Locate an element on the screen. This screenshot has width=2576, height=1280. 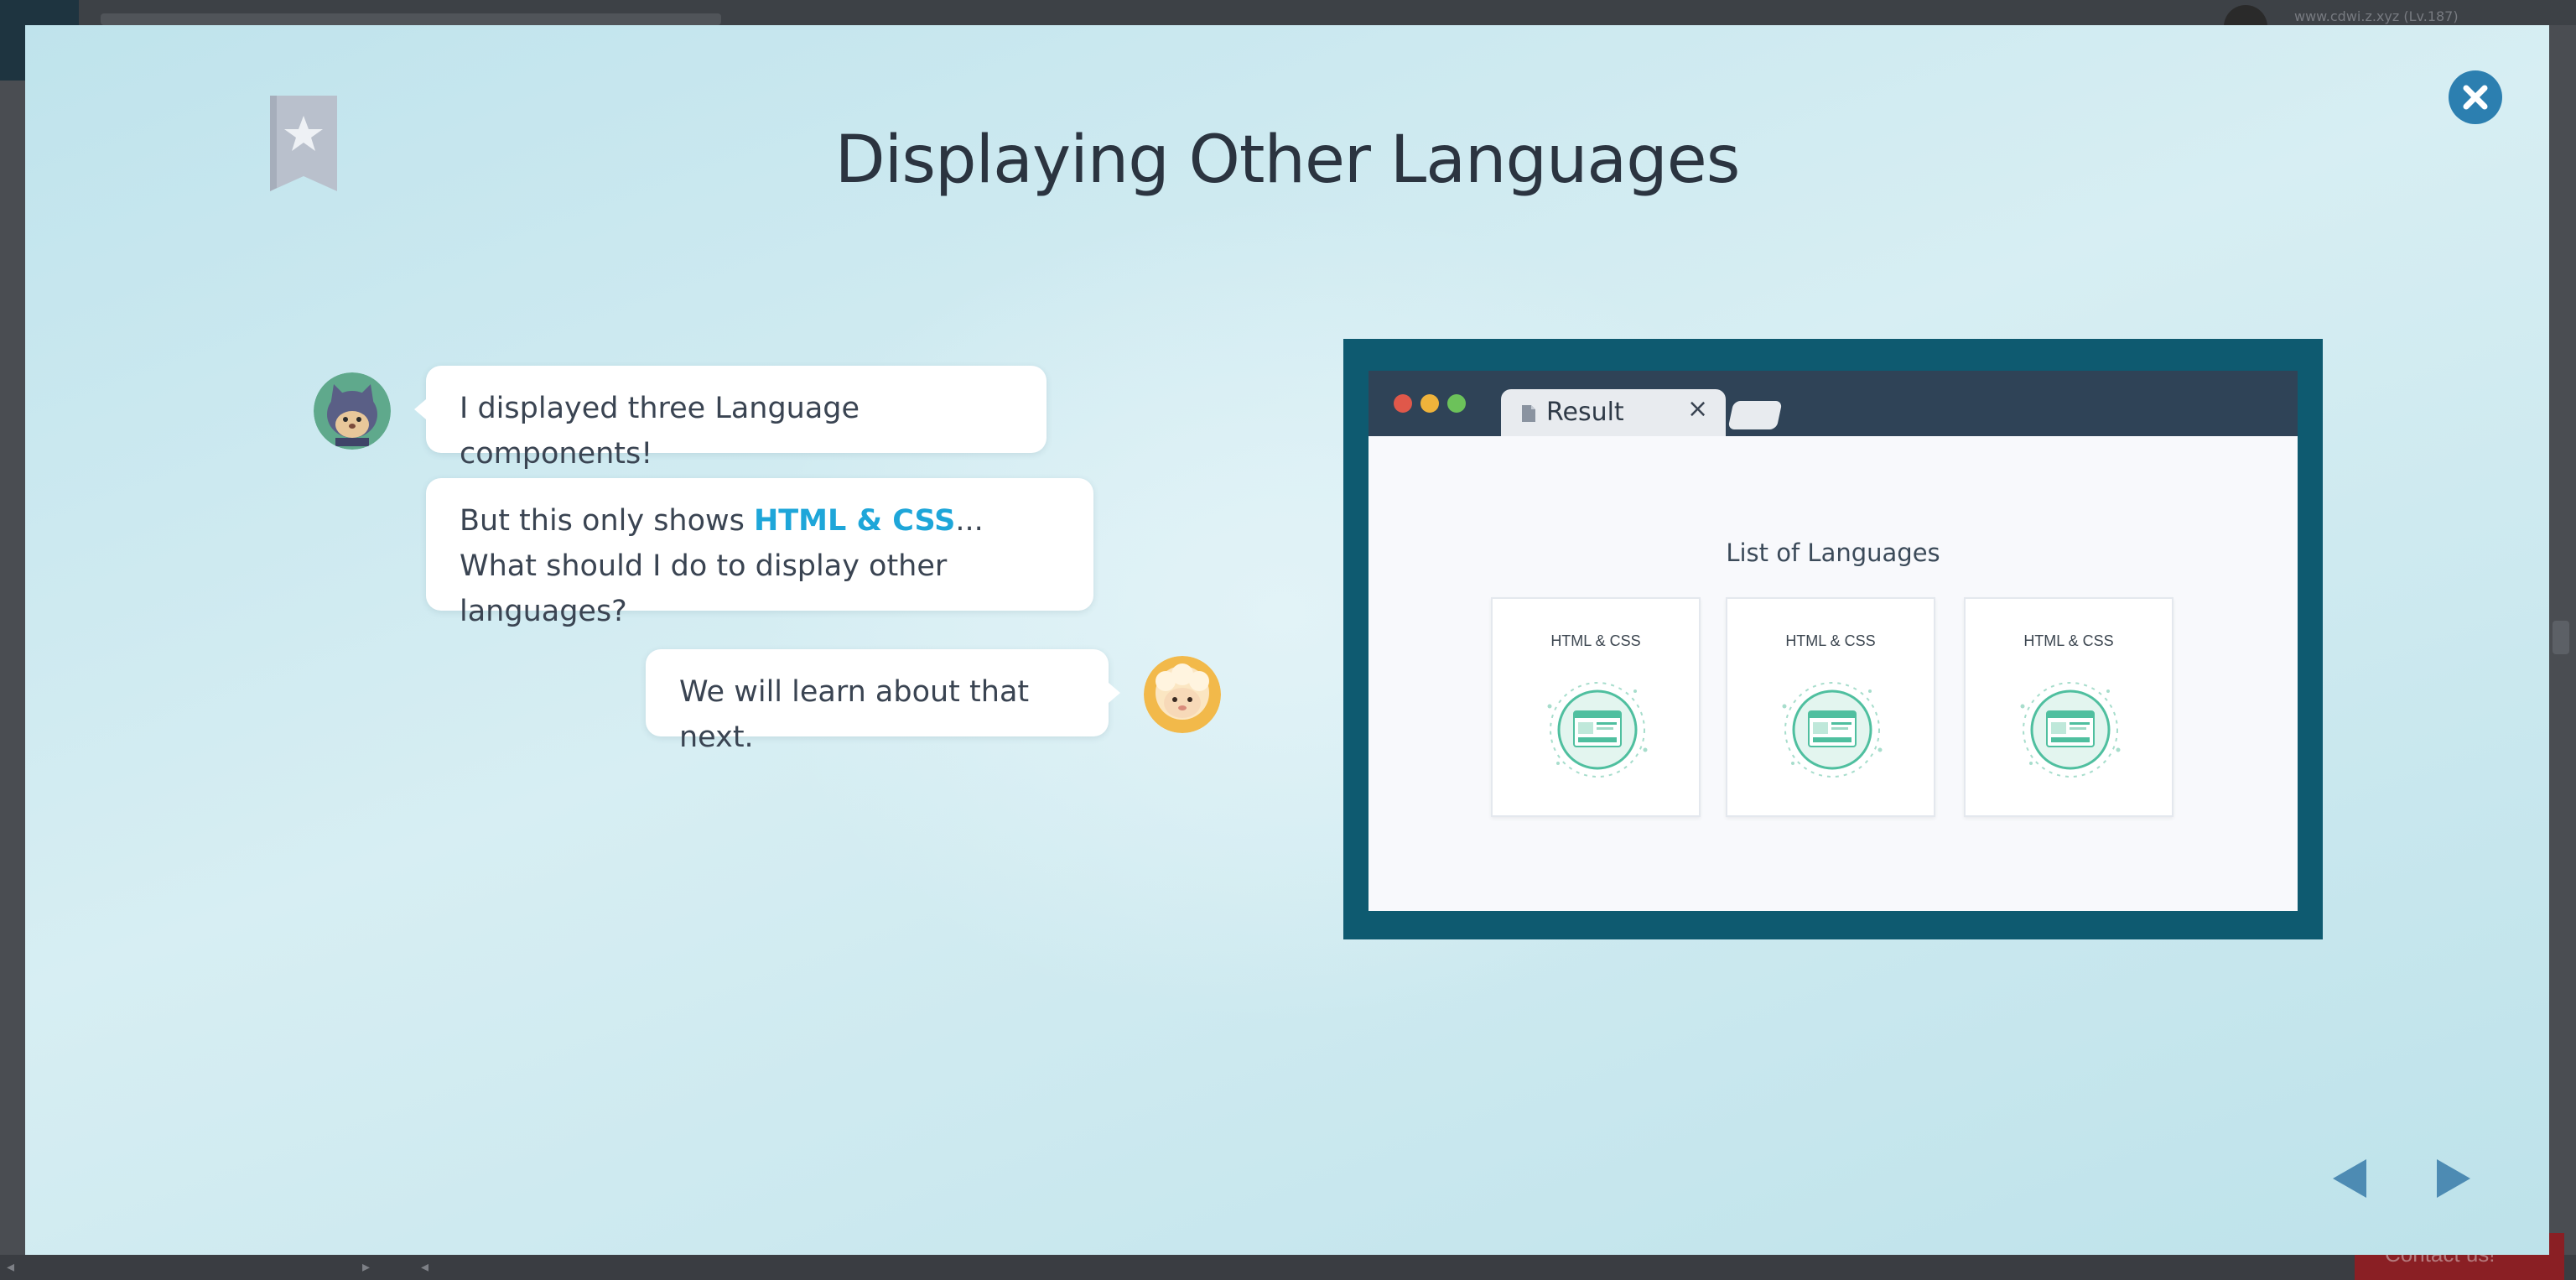
previous-slide-button is located at coordinates (2350, 1178).